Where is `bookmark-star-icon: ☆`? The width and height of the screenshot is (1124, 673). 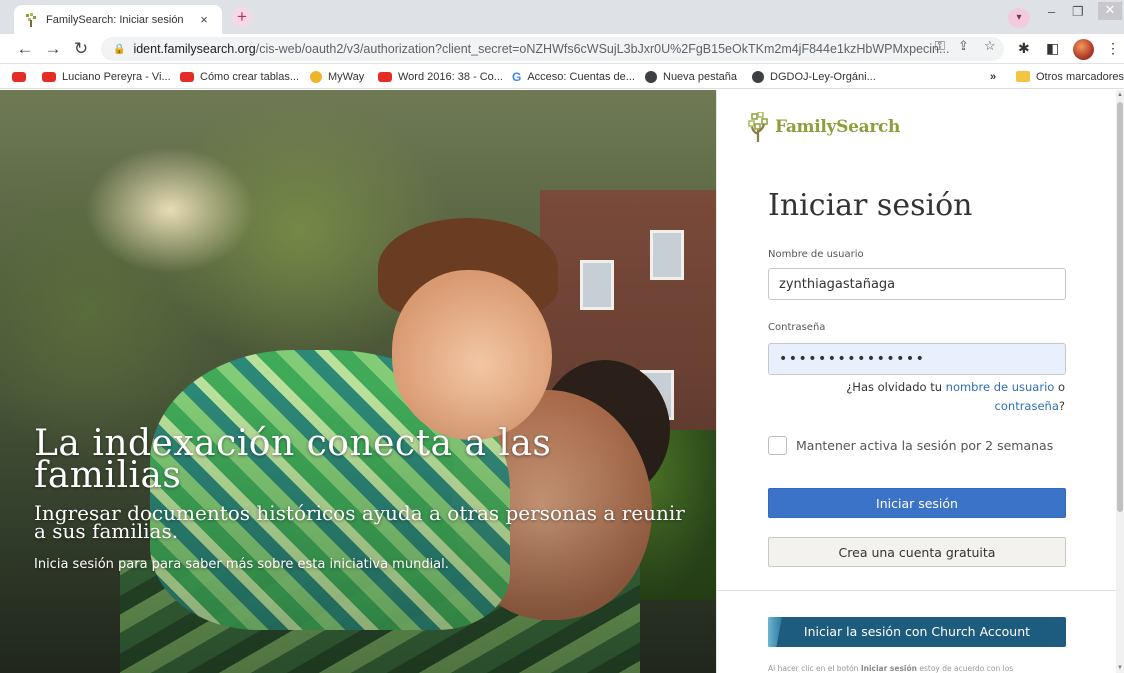 bookmark-star-icon: ☆ is located at coordinates (990, 46).